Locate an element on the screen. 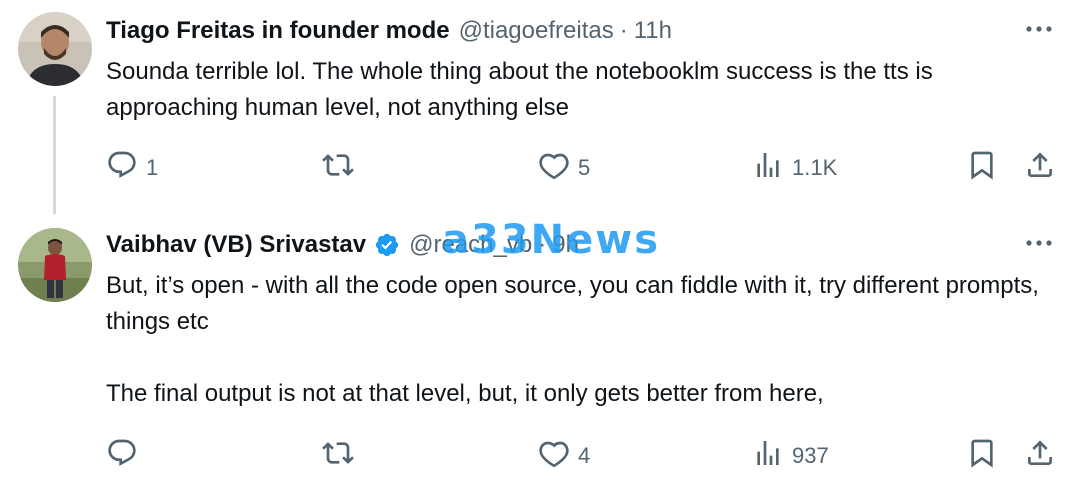 This screenshot has width=1080, height=484. views-count: 937 is located at coordinates (810, 455).